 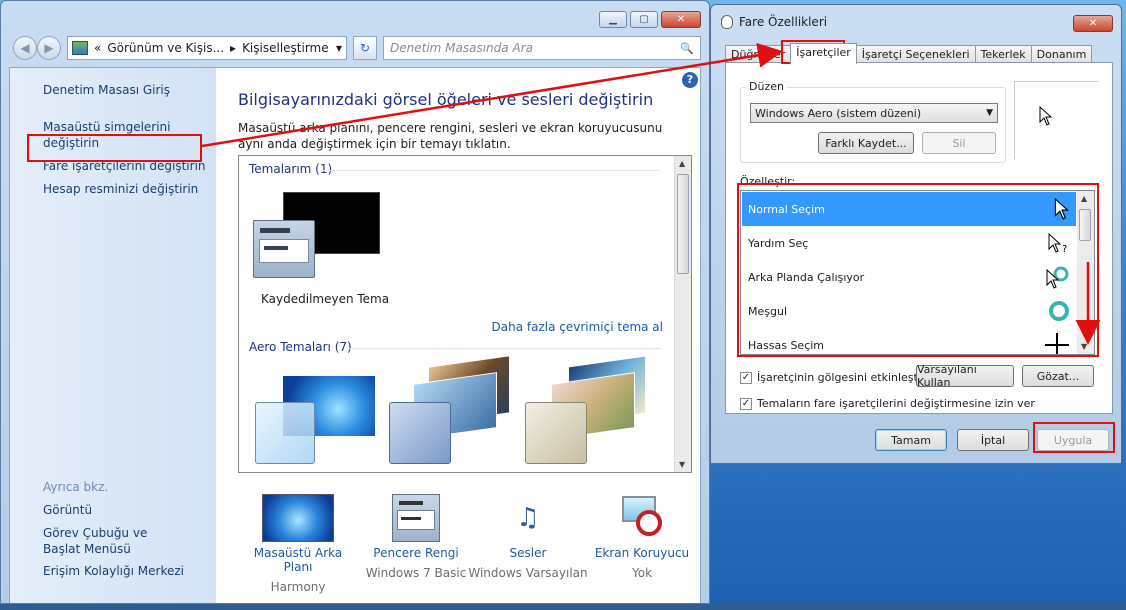 I want to click on unsaved-theme-label: Kaydedilmeyen Tema, so click(x=325, y=299).